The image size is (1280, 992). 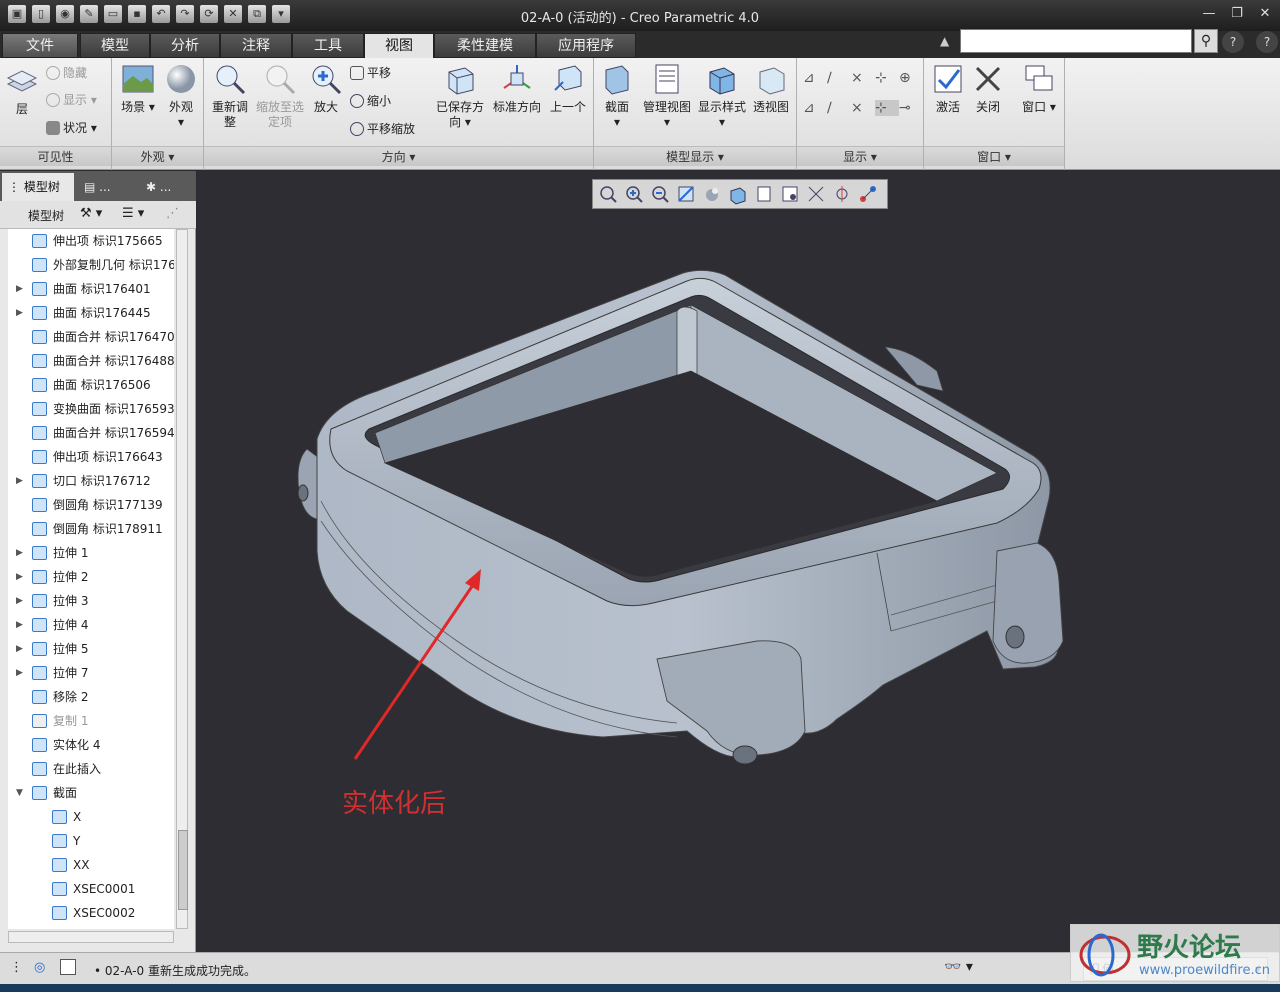 What do you see at coordinates (91, 265) in the screenshot?
I see `tree-node: 外部复制几何 标识176` at bounding box center [91, 265].